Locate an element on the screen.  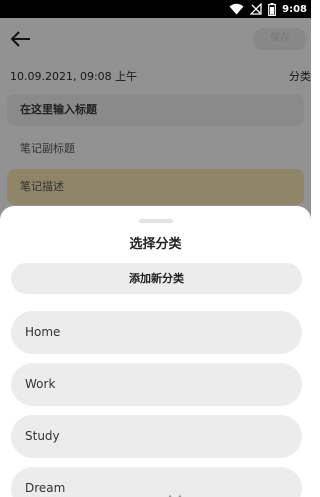
category-item-work: Work is located at coordinates (156, 384).